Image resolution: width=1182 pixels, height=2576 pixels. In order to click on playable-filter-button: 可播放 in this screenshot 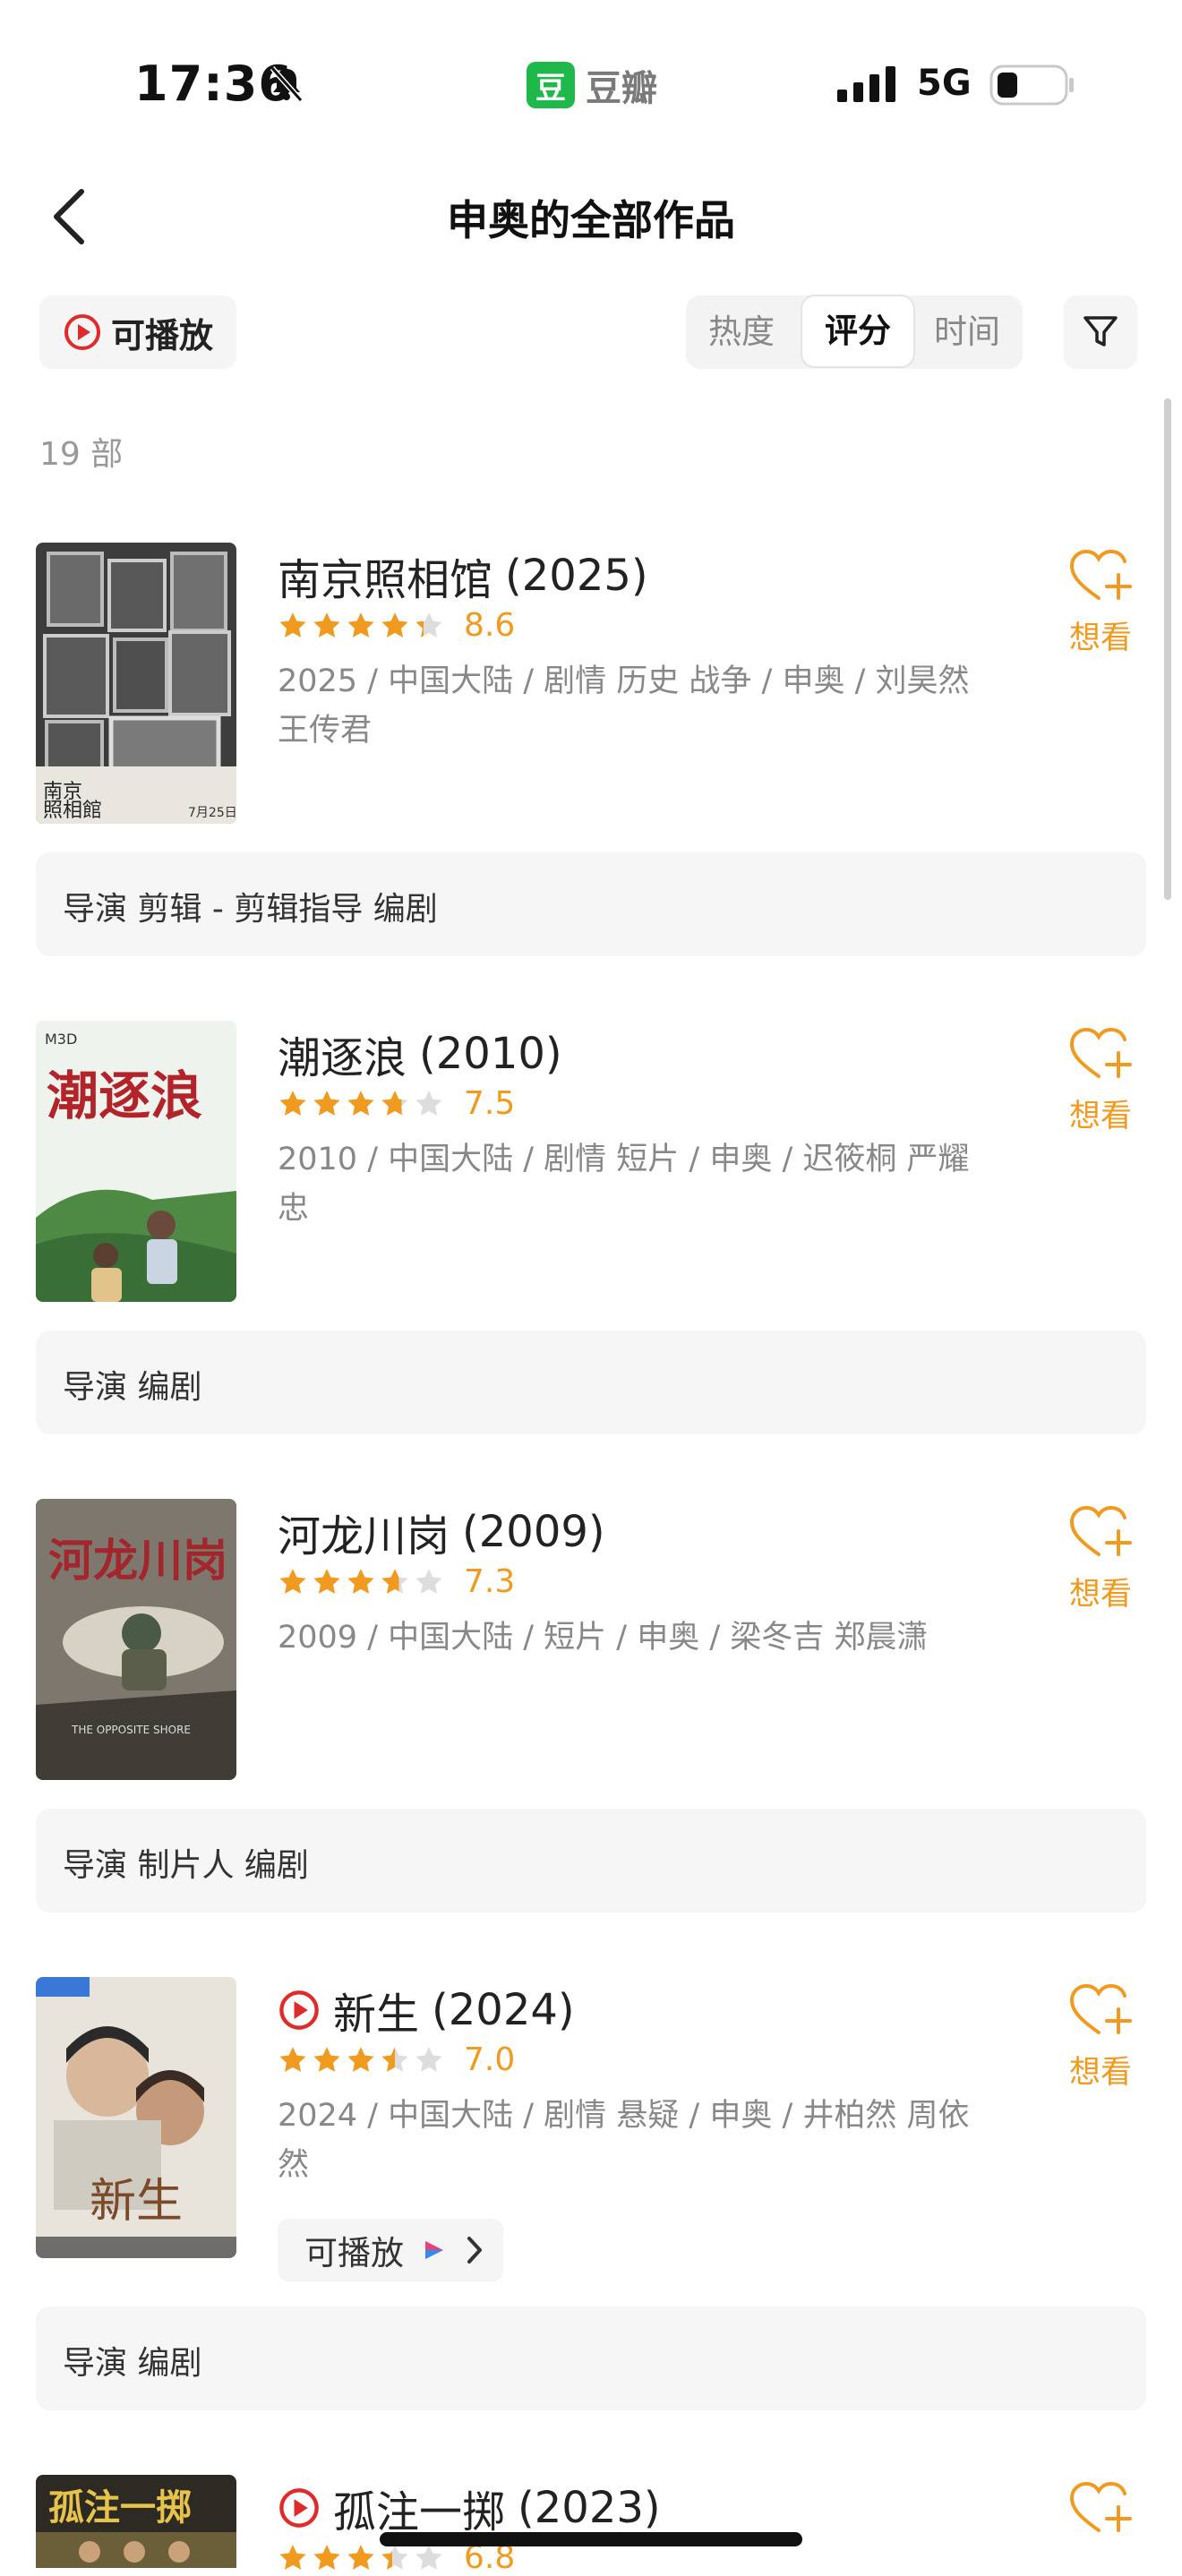, I will do `click(137, 332)`.